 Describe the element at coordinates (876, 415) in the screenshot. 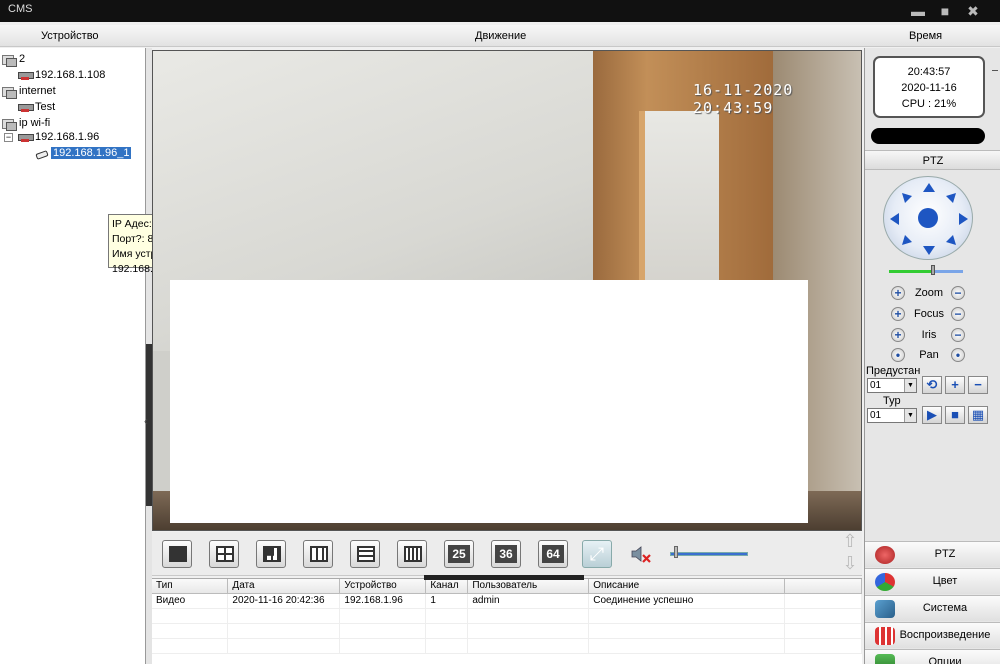

I see `tour-value: 01` at that location.